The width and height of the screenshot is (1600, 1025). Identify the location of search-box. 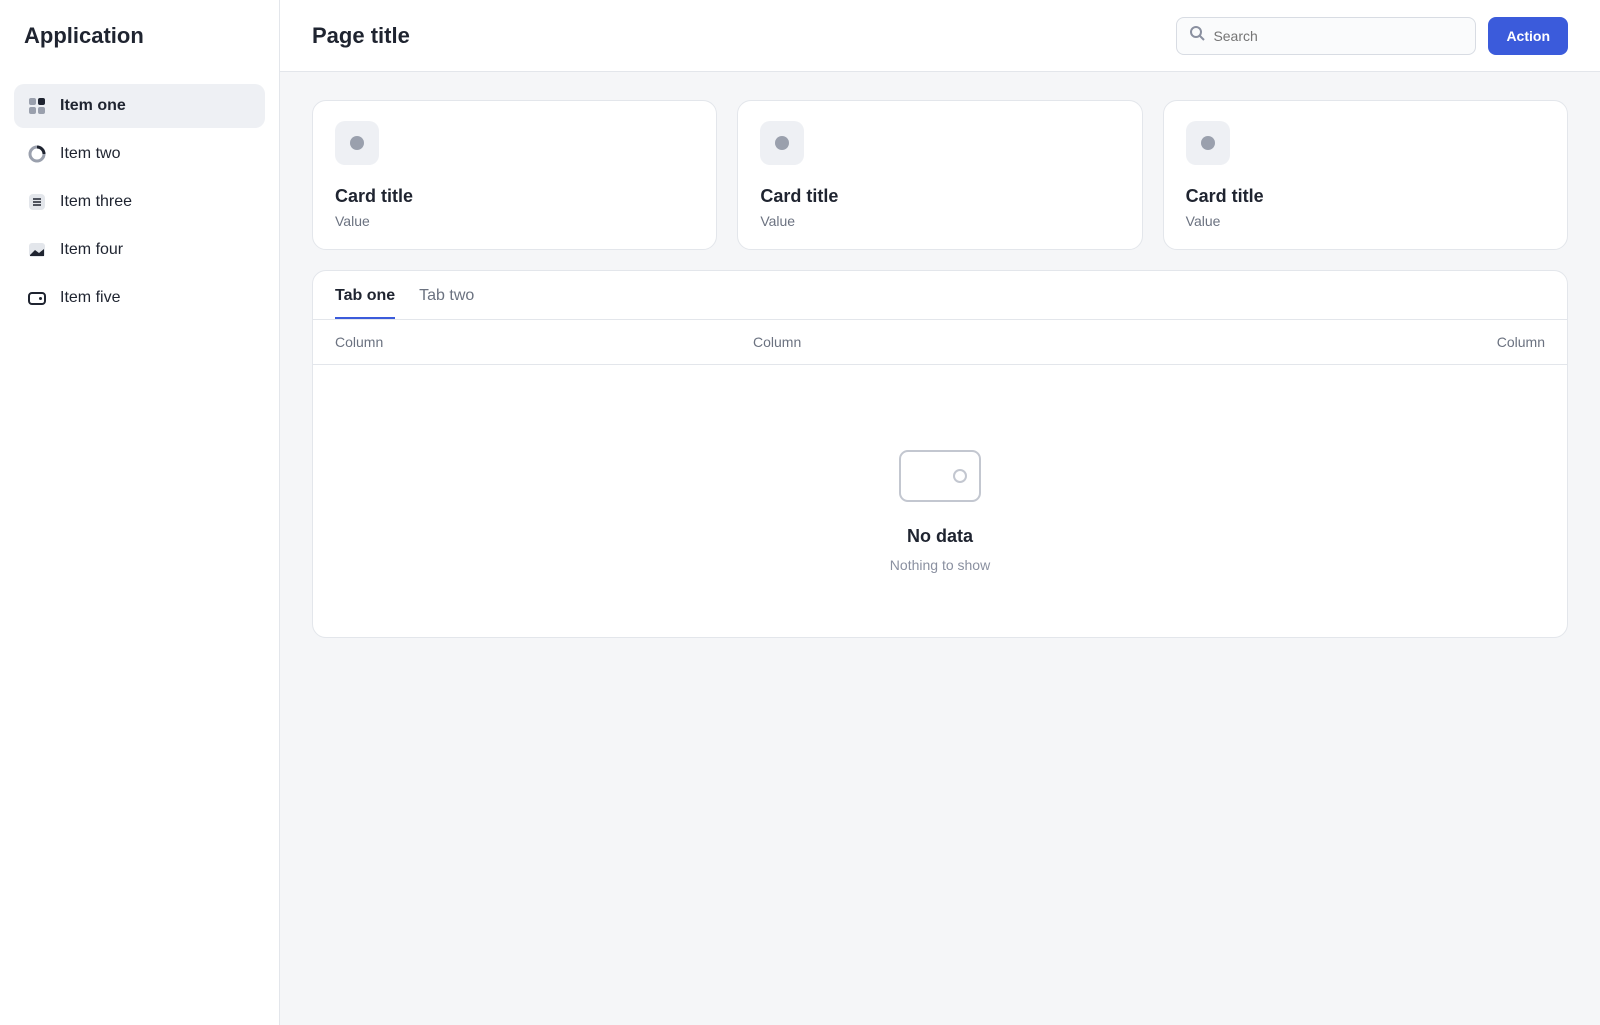
(1326, 35).